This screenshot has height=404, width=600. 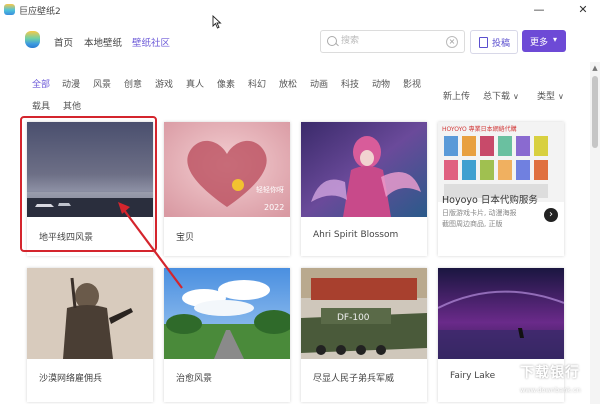 What do you see at coordinates (412, 83) in the screenshot?
I see `category-film: 影视` at bounding box center [412, 83].